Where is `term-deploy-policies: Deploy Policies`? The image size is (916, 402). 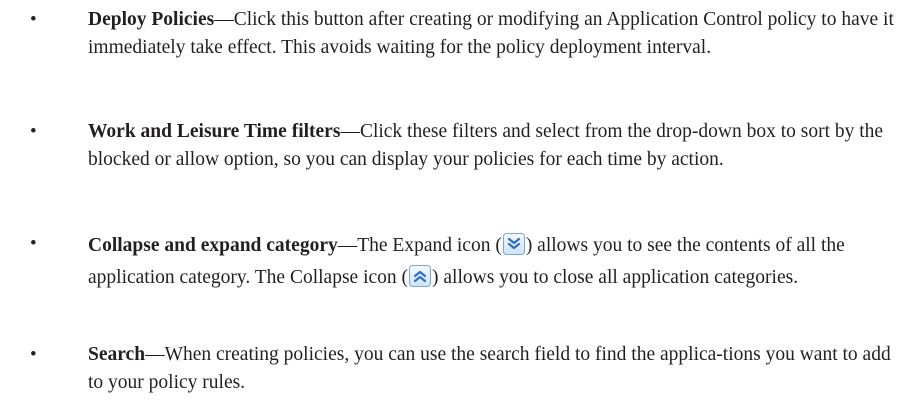 term-deploy-policies: Deploy Policies is located at coordinates (151, 19).